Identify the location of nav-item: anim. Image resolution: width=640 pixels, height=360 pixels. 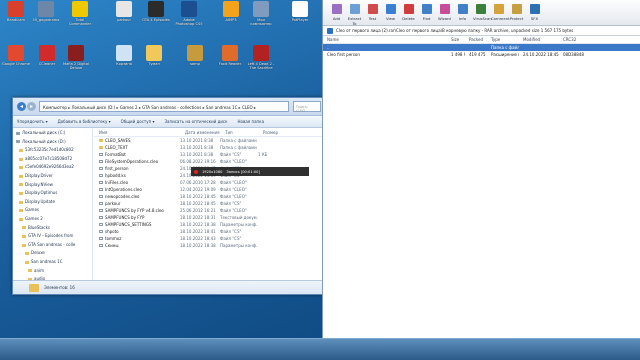
(52, 271).